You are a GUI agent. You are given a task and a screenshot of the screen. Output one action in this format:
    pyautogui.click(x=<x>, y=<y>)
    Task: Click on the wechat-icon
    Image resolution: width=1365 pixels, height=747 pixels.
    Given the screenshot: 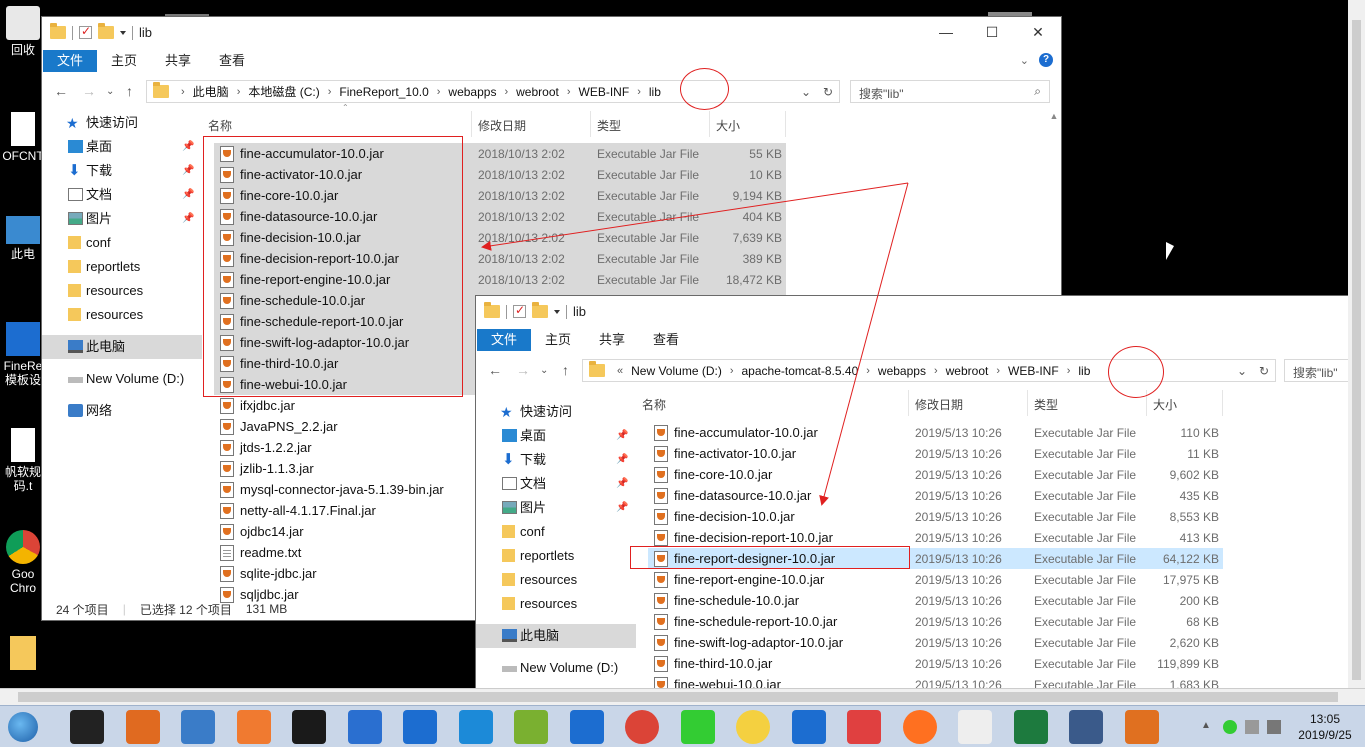 What is the action you would take?
    pyautogui.click(x=697, y=727)
    